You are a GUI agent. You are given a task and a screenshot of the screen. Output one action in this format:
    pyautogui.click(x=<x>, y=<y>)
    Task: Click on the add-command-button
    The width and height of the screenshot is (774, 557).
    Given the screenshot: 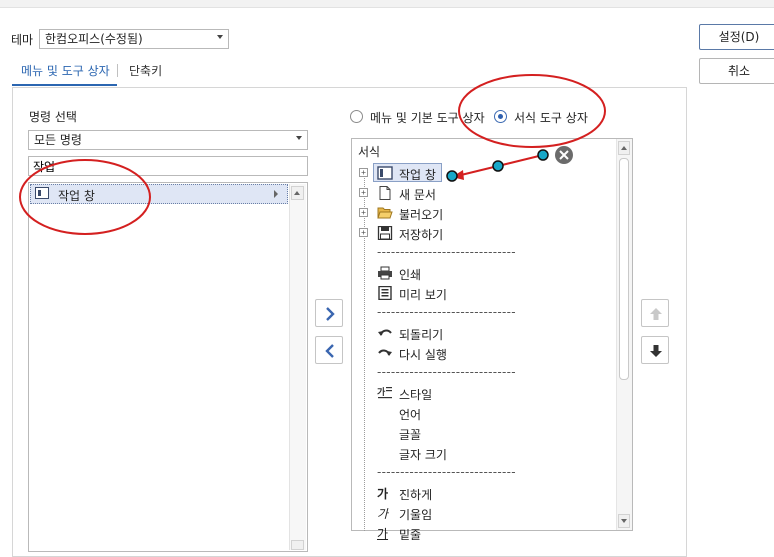 What is the action you would take?
    pyautogui.click(x=329, y=313)
    